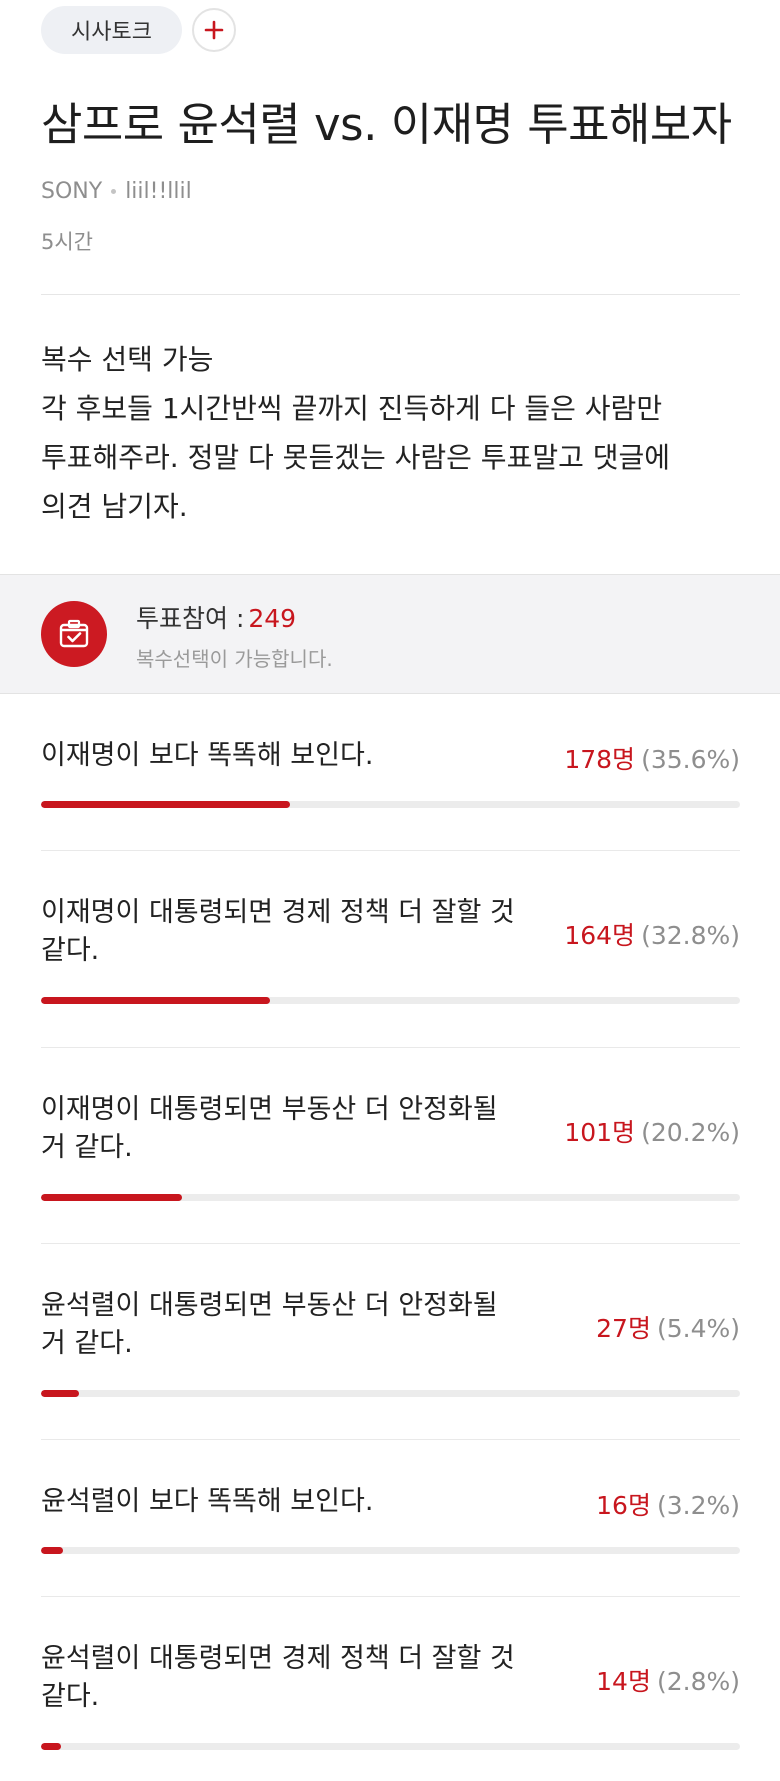  What do you see at coordinates (127, 359) in the screenshot?
I see `body-line: 복수 선택 가능` at bounding box center [127, 359].